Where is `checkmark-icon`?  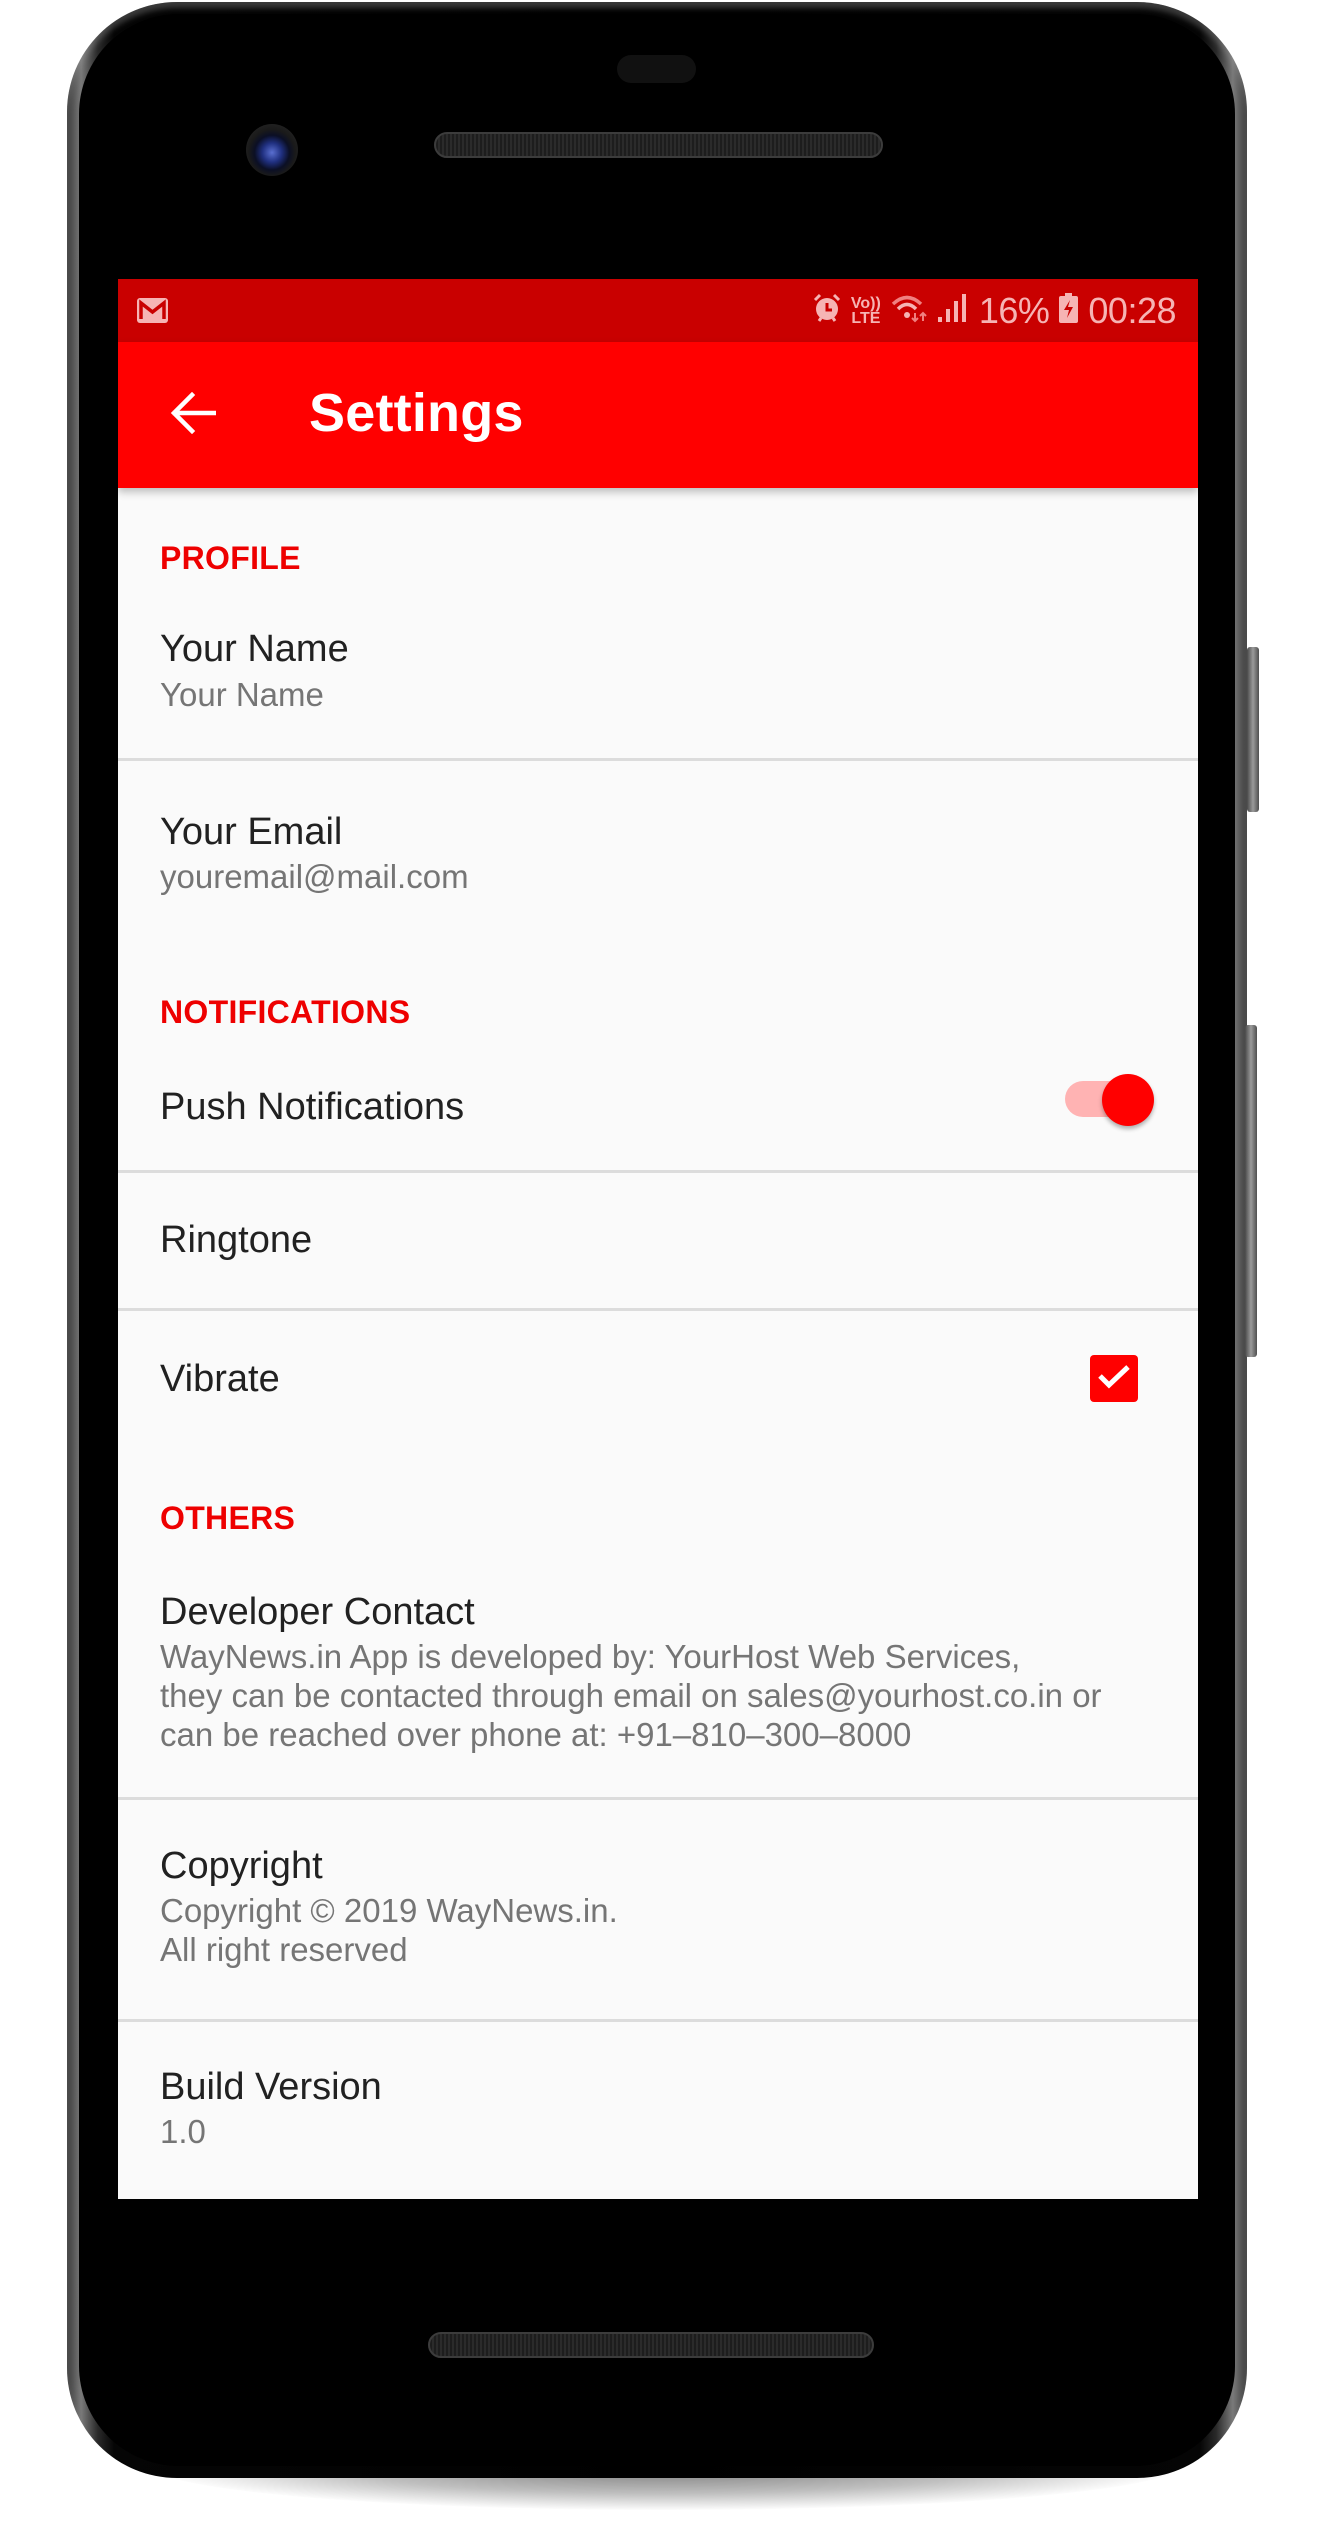 checkmark-icon is located at coordinates (1114, 1378).